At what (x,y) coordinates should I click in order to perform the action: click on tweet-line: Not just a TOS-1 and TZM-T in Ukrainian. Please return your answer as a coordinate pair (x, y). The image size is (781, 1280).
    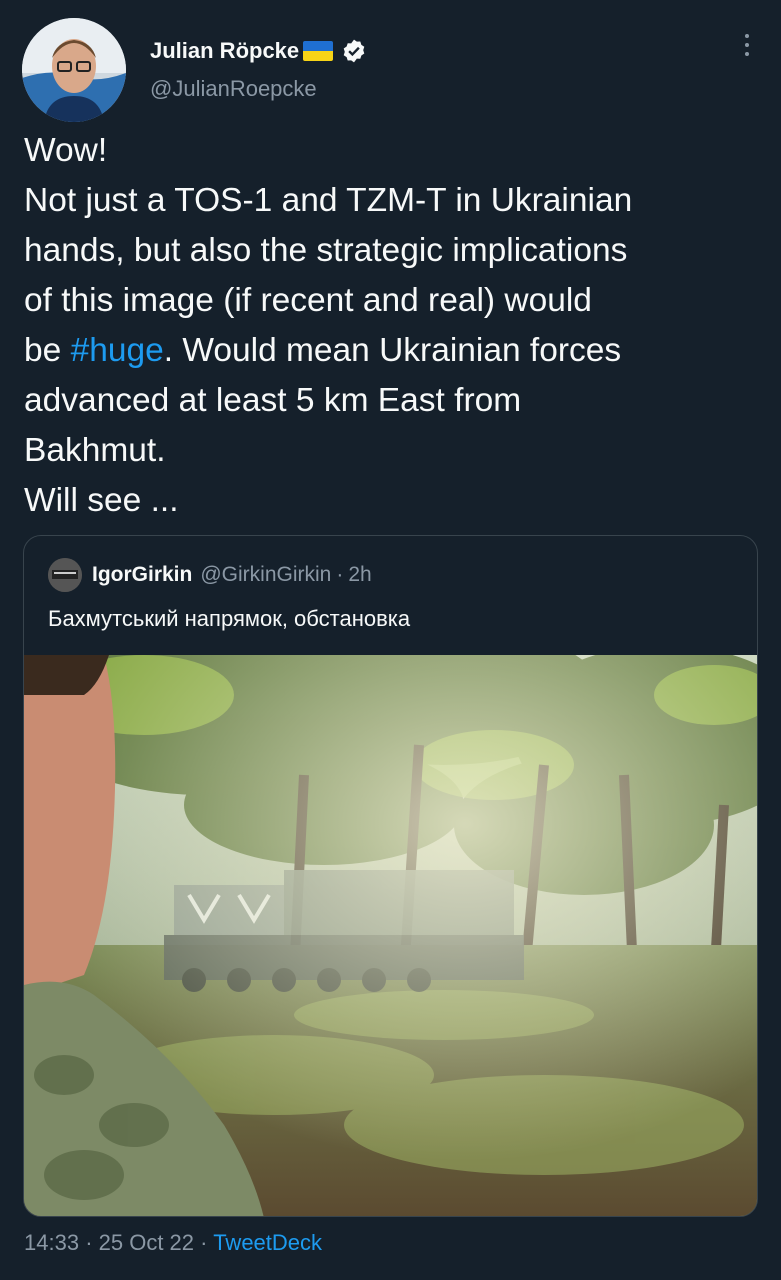
    Looking at the image, I should click on (328, 200).